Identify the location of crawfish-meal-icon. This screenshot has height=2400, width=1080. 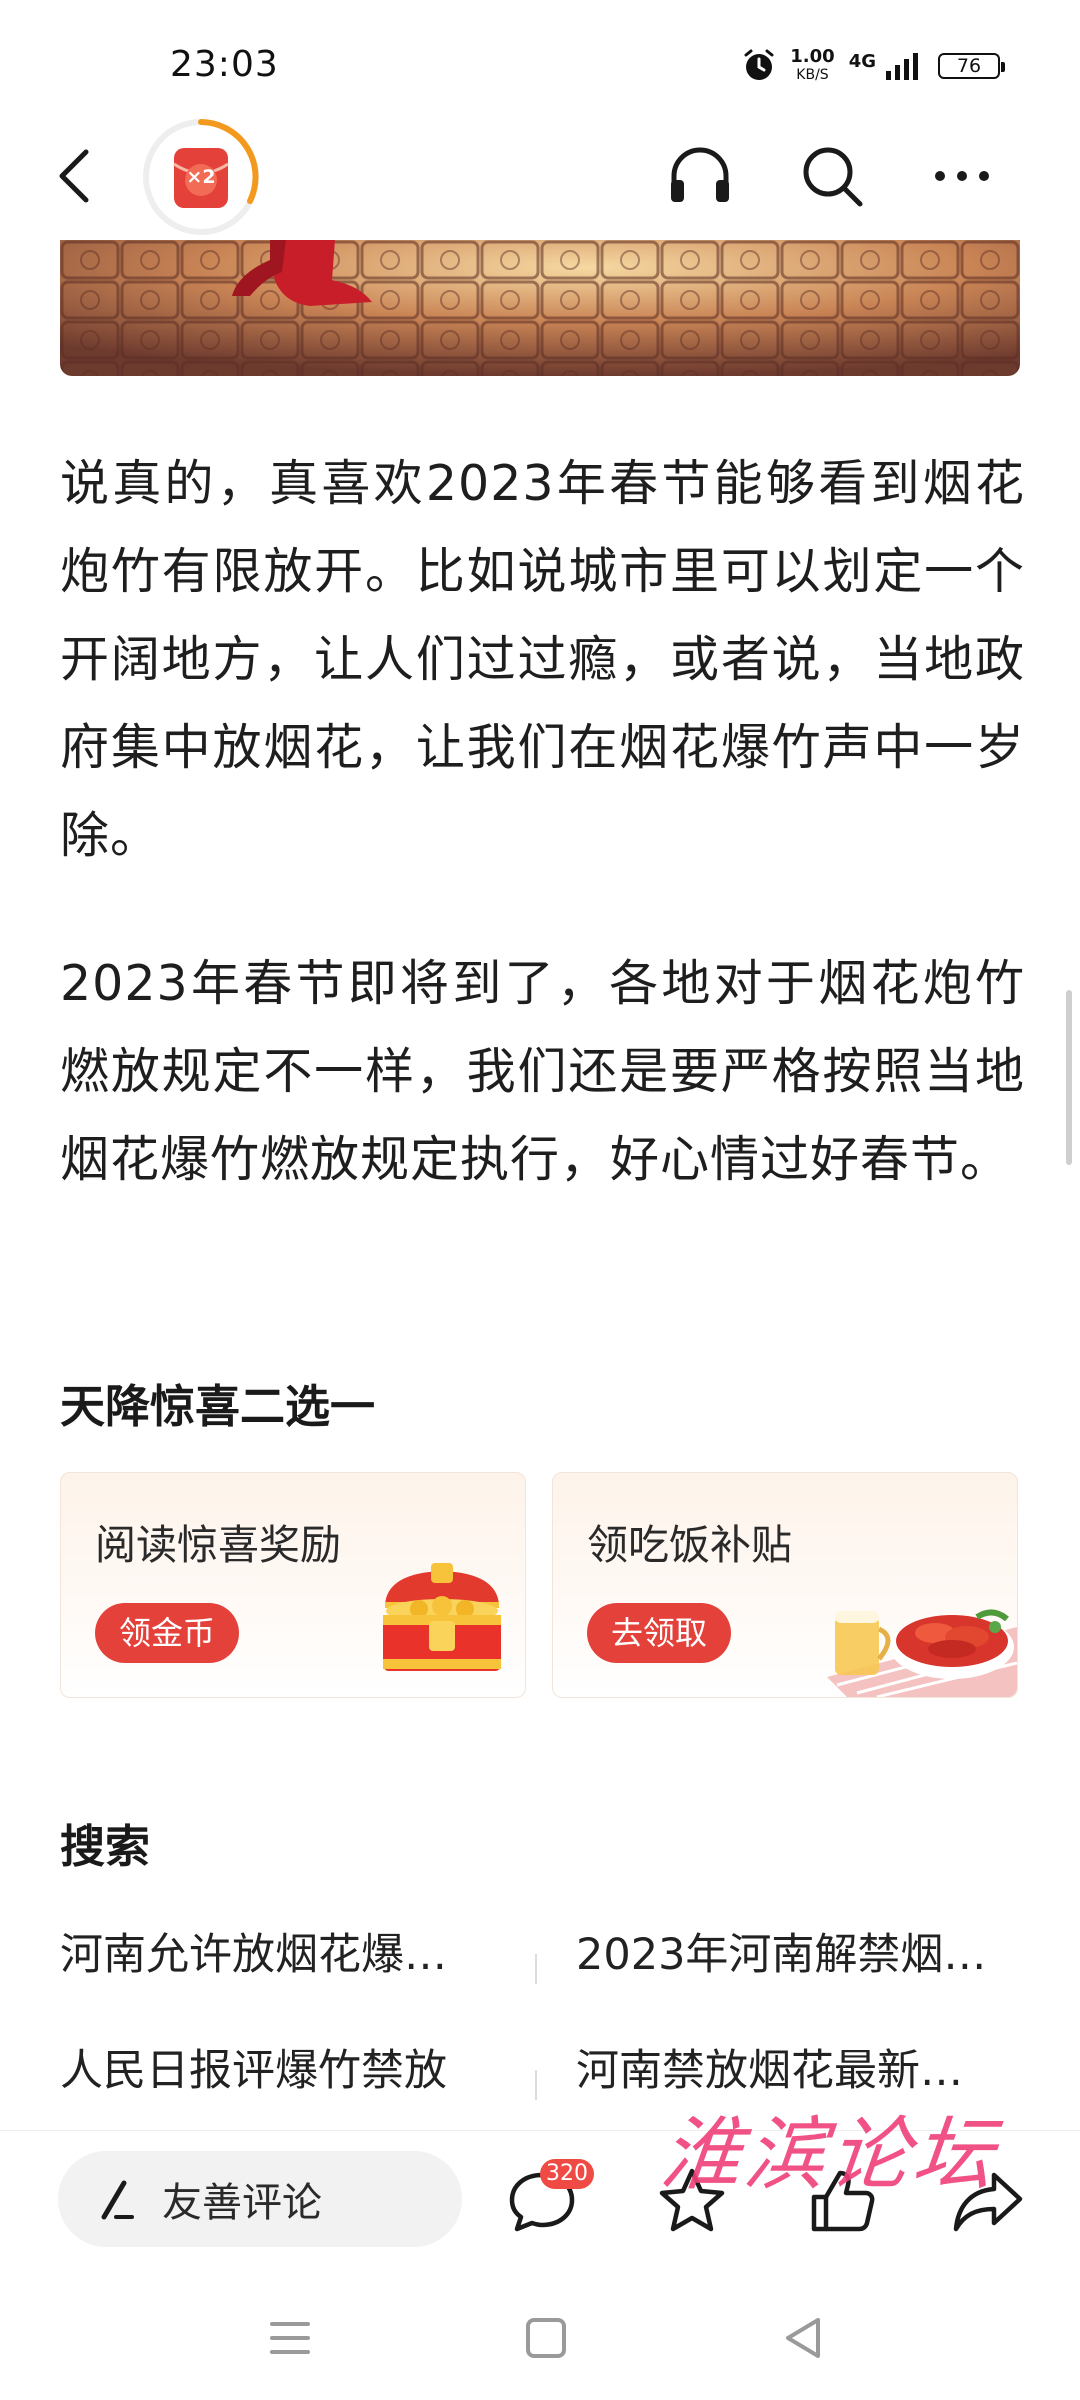
(922, 1653).